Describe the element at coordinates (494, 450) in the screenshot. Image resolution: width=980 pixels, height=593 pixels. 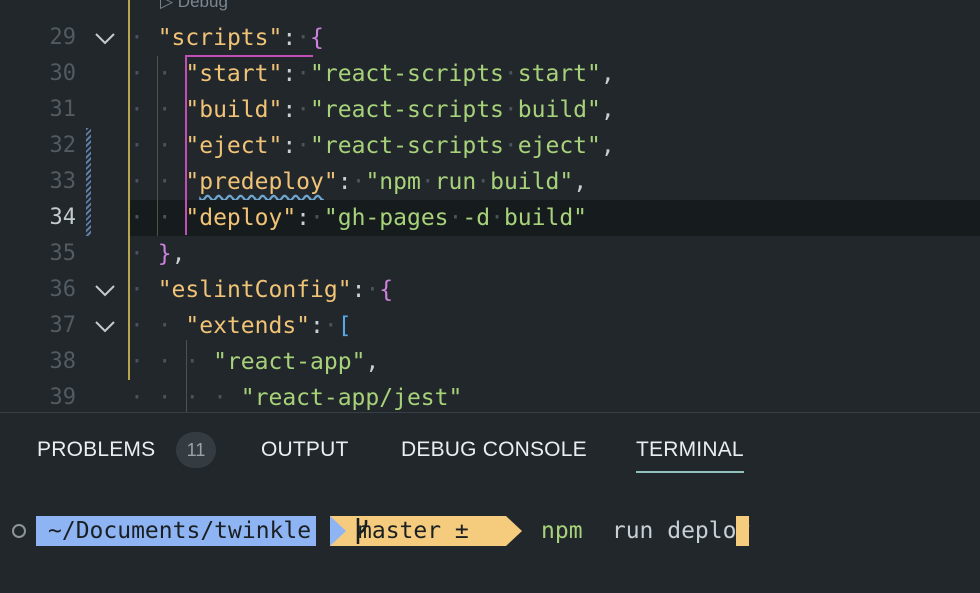
I see `tab-debug-console: DEBUG CONSOLE` at that location.